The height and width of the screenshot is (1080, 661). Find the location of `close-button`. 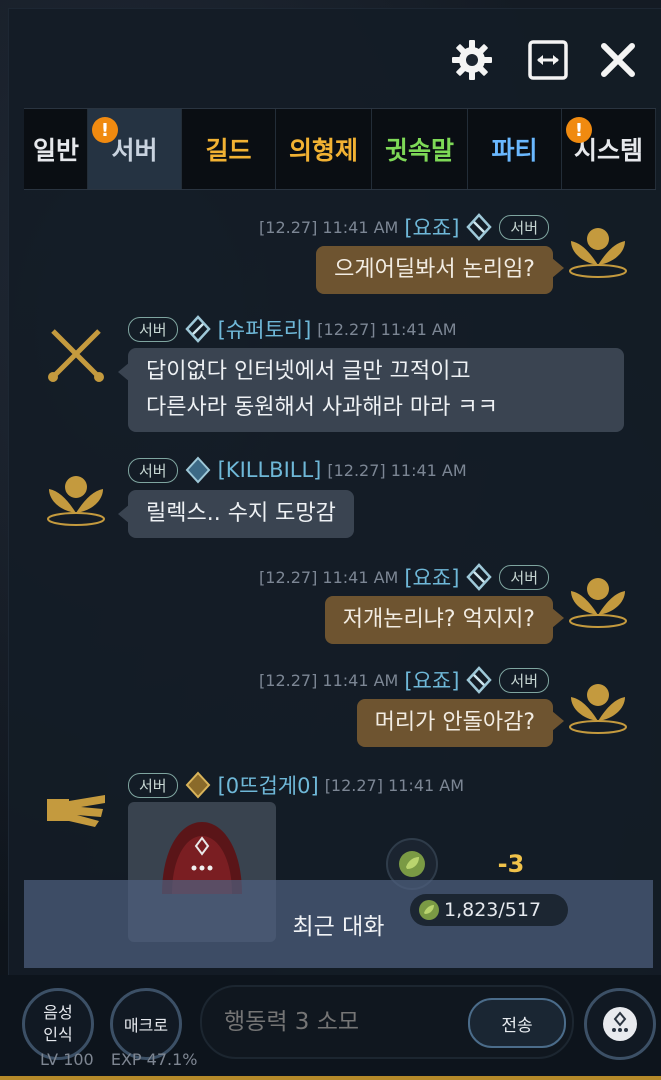

close-button is located at coordinates (618, 60).